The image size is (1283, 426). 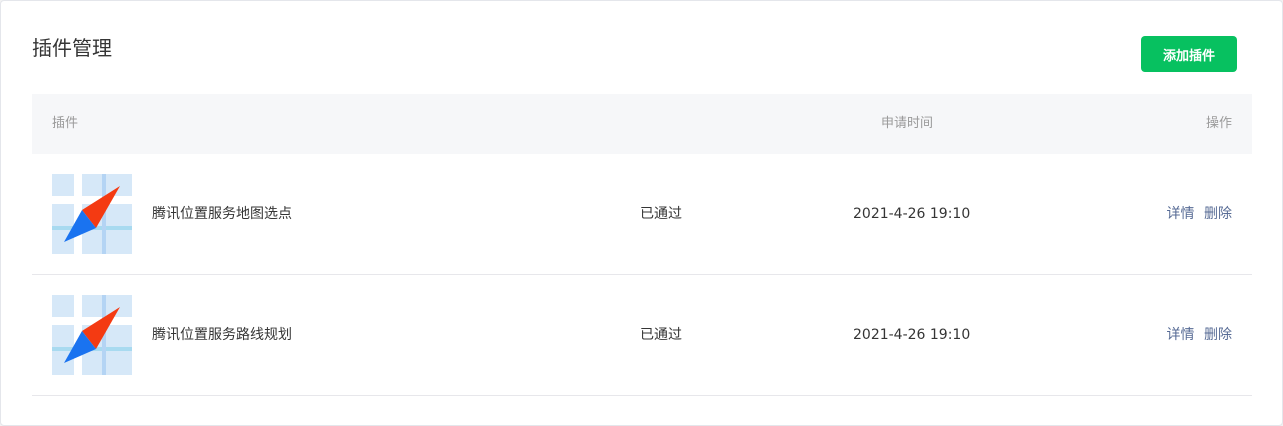 I want to click on page-title: 插件管理, so click(x=72, y=48).